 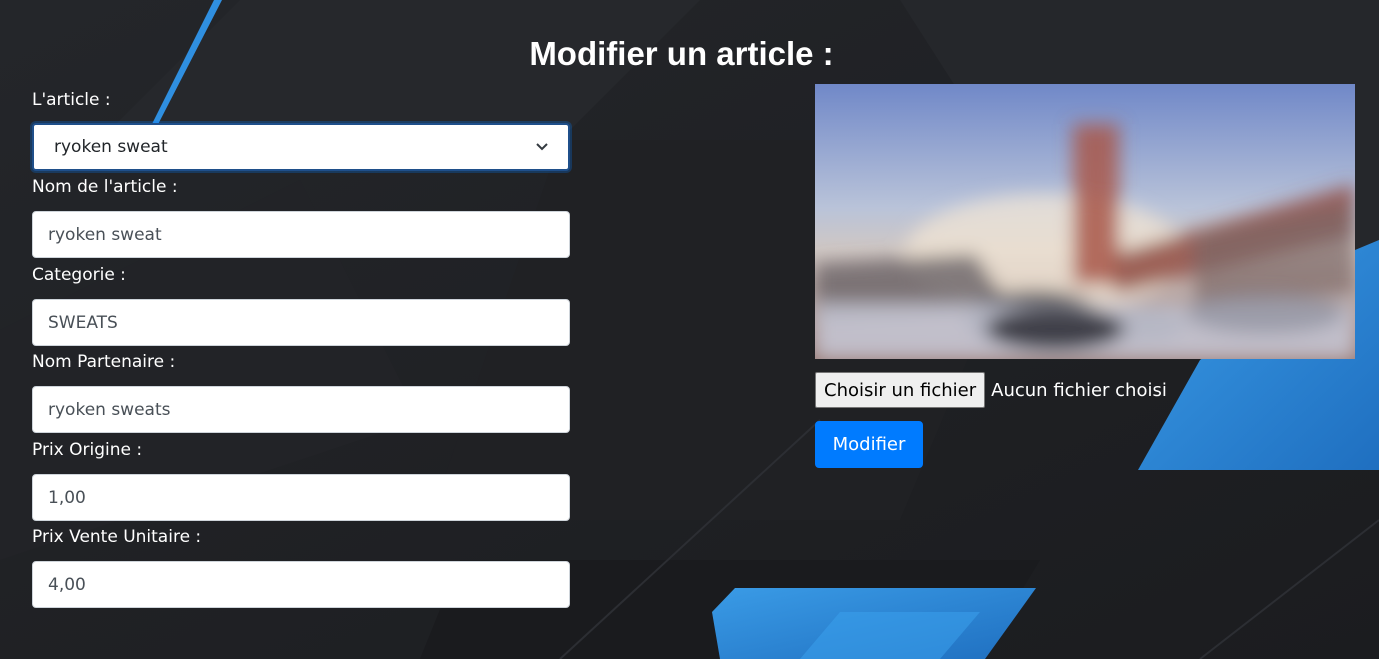 I want to click on article-select-value: ryoken sweat, so click(x=111, y=147).